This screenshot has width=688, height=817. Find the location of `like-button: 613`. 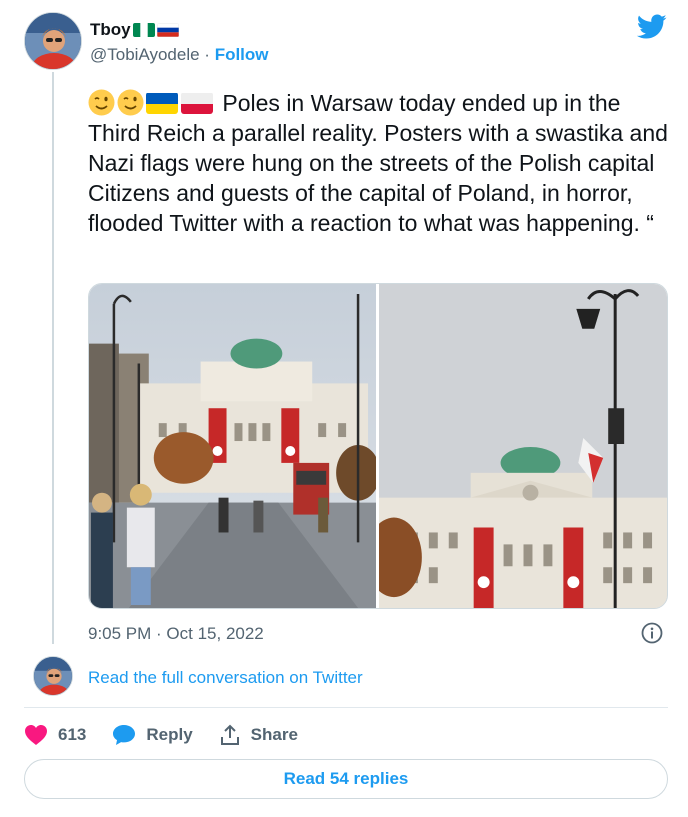

like-button: 613 is located at coordinates (55, 735).